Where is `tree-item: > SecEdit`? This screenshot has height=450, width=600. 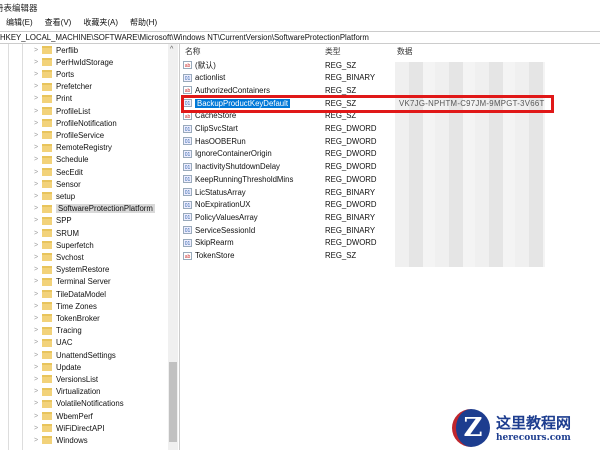 tree-item: > SecEdit is located at coordinates (58, 172).